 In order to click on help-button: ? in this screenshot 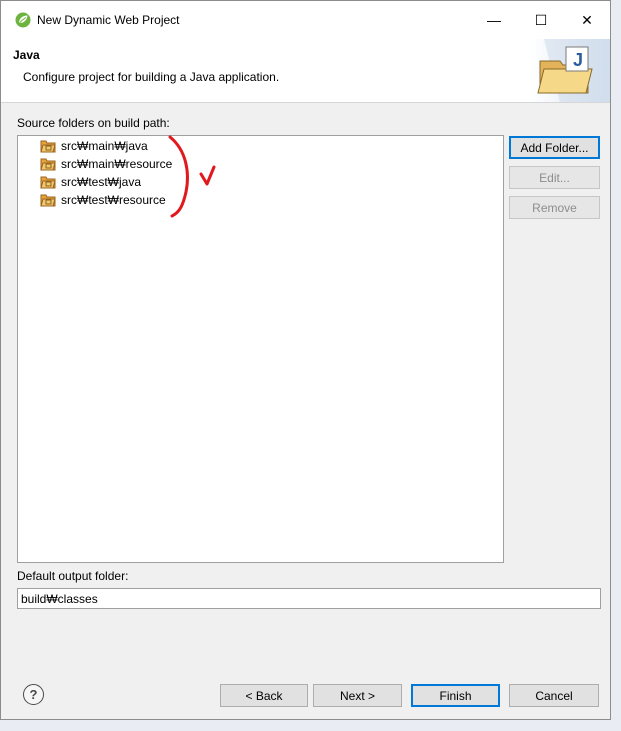, I will do `click(33, 694)`.